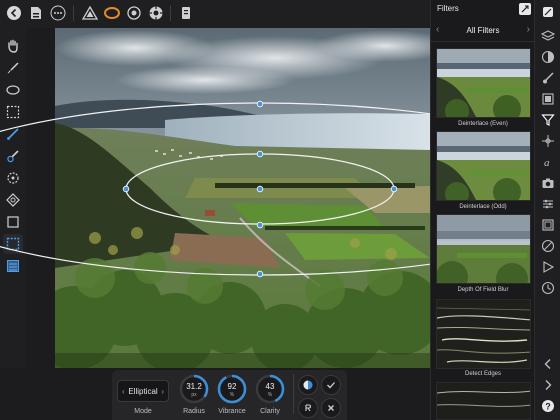 The height and width of the screenshot is (420, 560). What do you see at coordinates (548, 36) in the screenshot?
I see `layers-icon` at bounding box center [548, 36].